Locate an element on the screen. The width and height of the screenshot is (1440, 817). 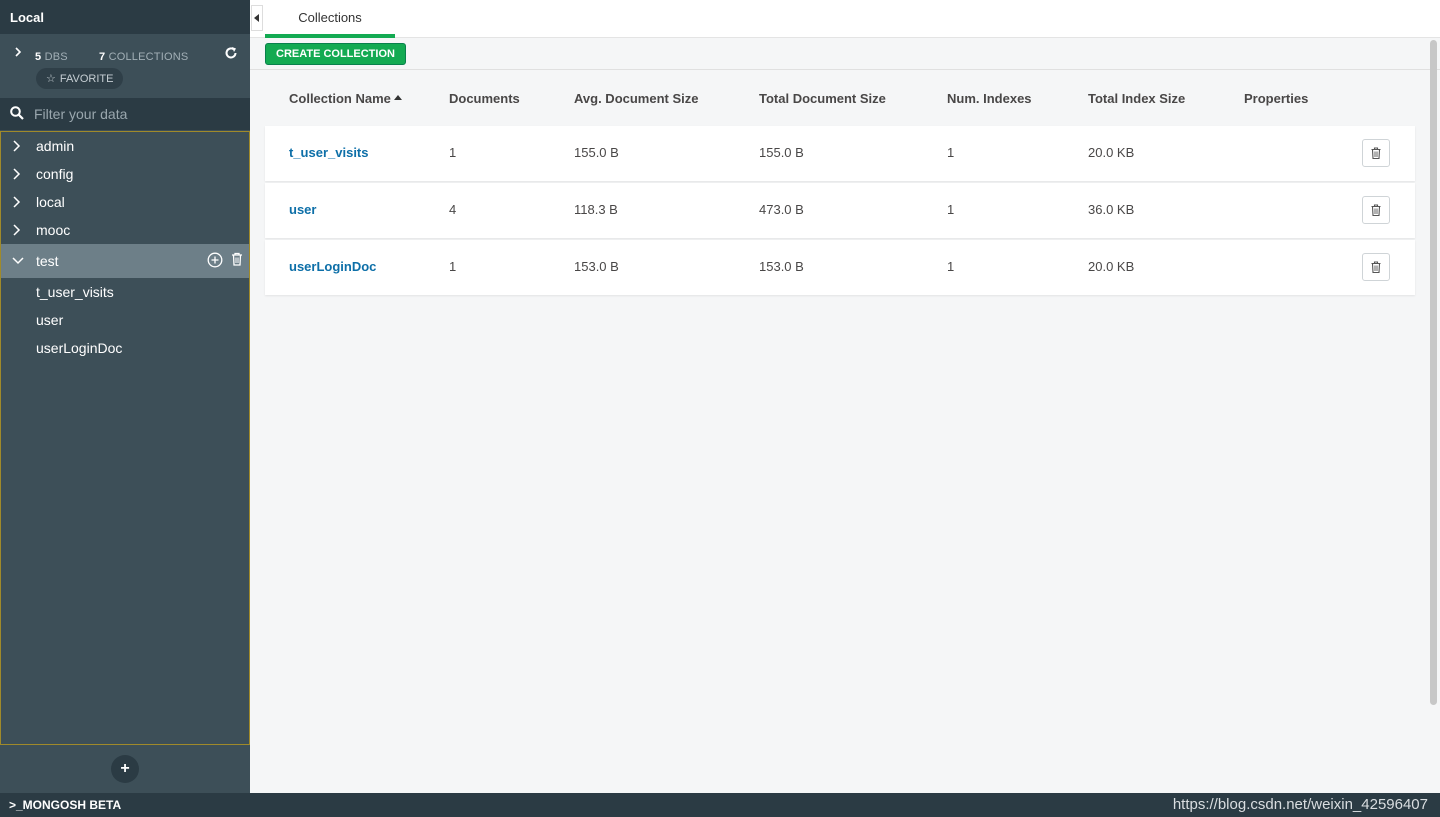
chevron-down-icon is located at coordinates (18, 261).